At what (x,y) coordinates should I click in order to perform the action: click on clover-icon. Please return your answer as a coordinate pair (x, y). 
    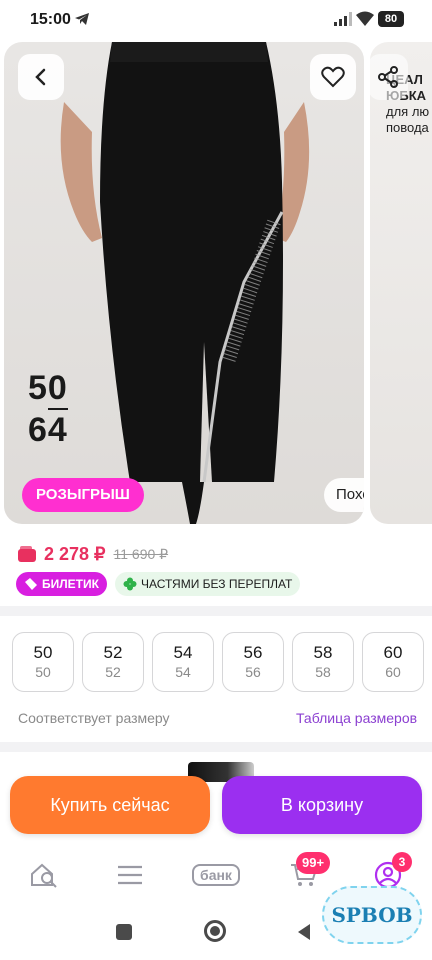
    Looking at the image, I should click on (130, 584).